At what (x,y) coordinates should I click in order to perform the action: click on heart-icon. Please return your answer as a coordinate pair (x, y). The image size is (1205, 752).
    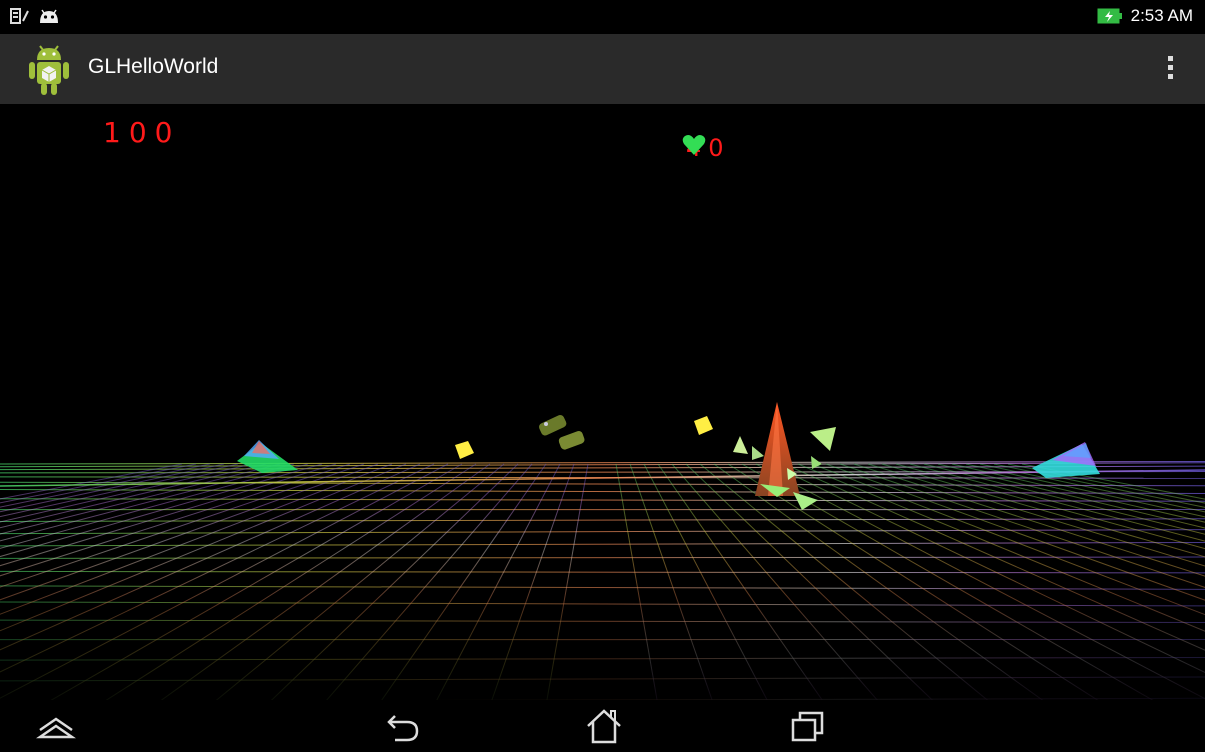
    Looking at the image, I should click on (694, 145).